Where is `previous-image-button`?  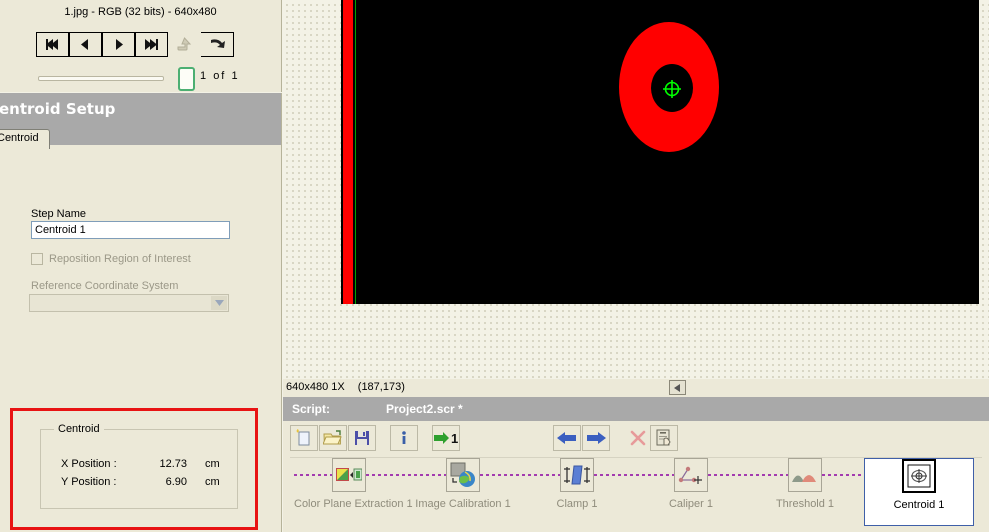 previous-image-button is located at coordinates (85, 44).